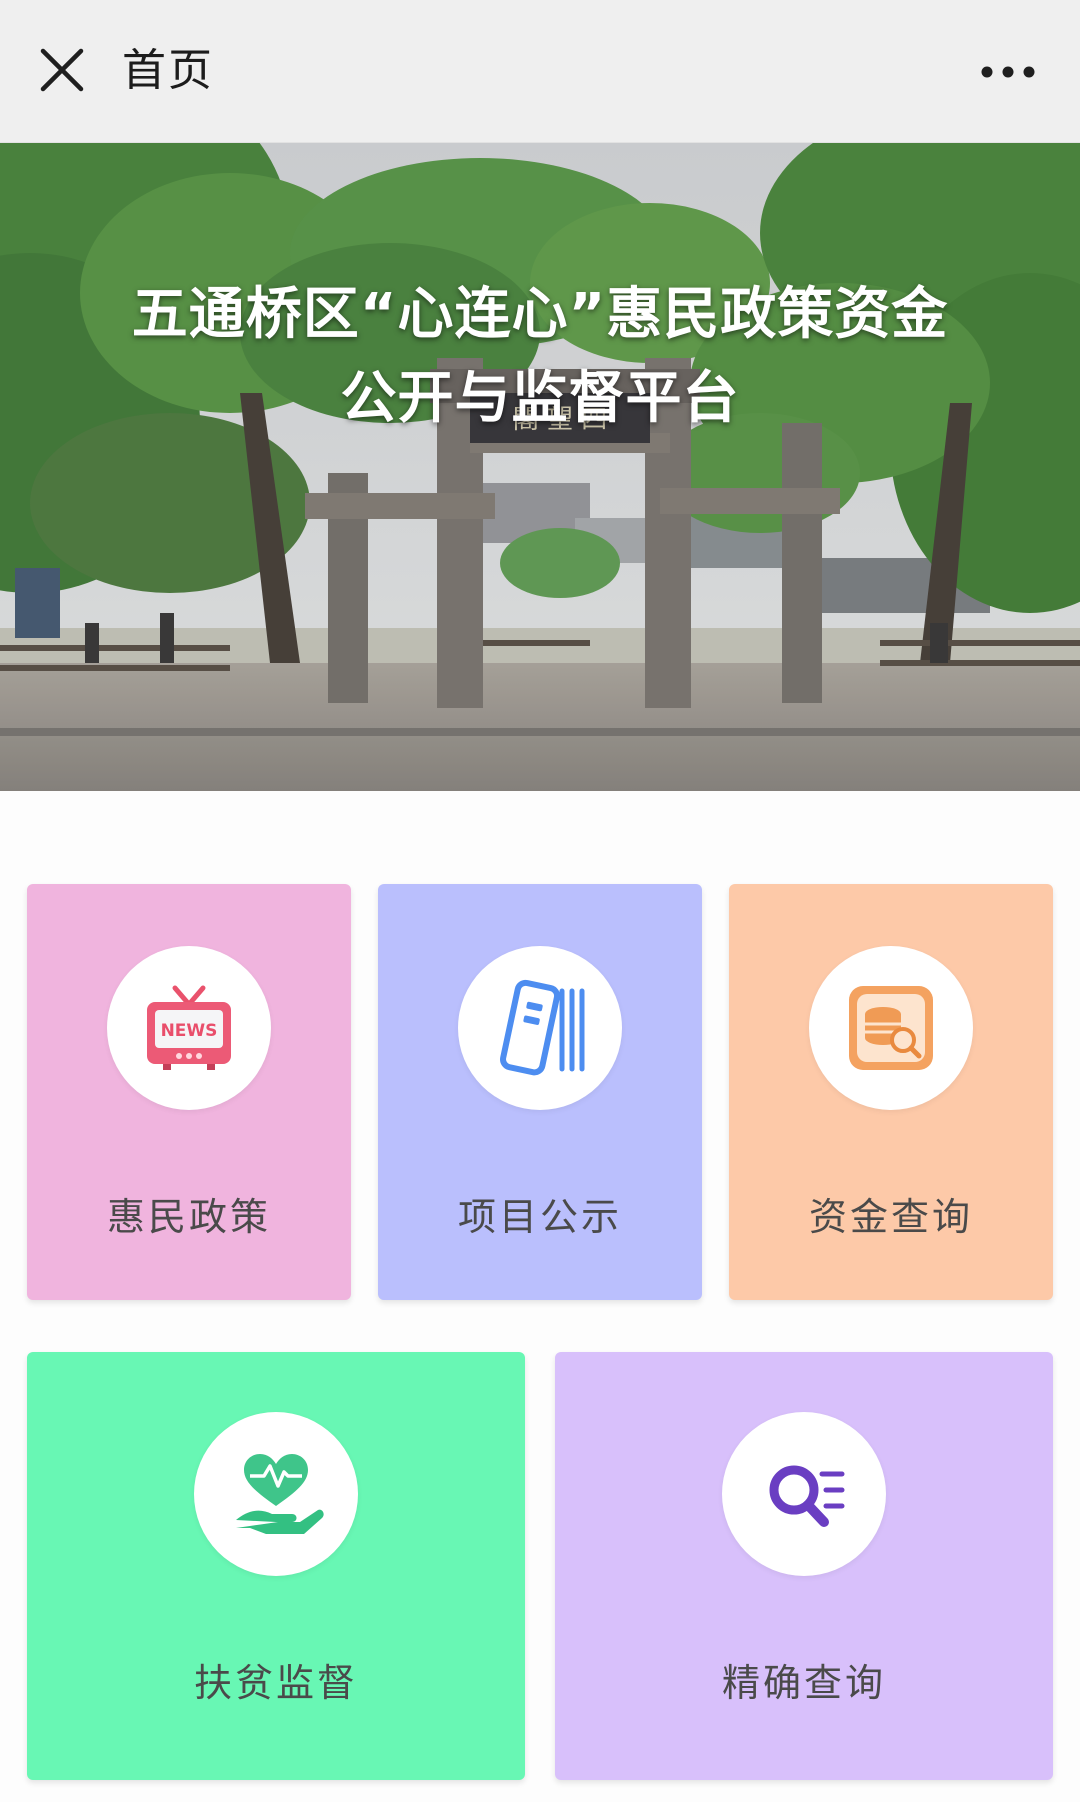  I want to click on tile-fund-inquiry: 资金查询, so click(891, 1092).